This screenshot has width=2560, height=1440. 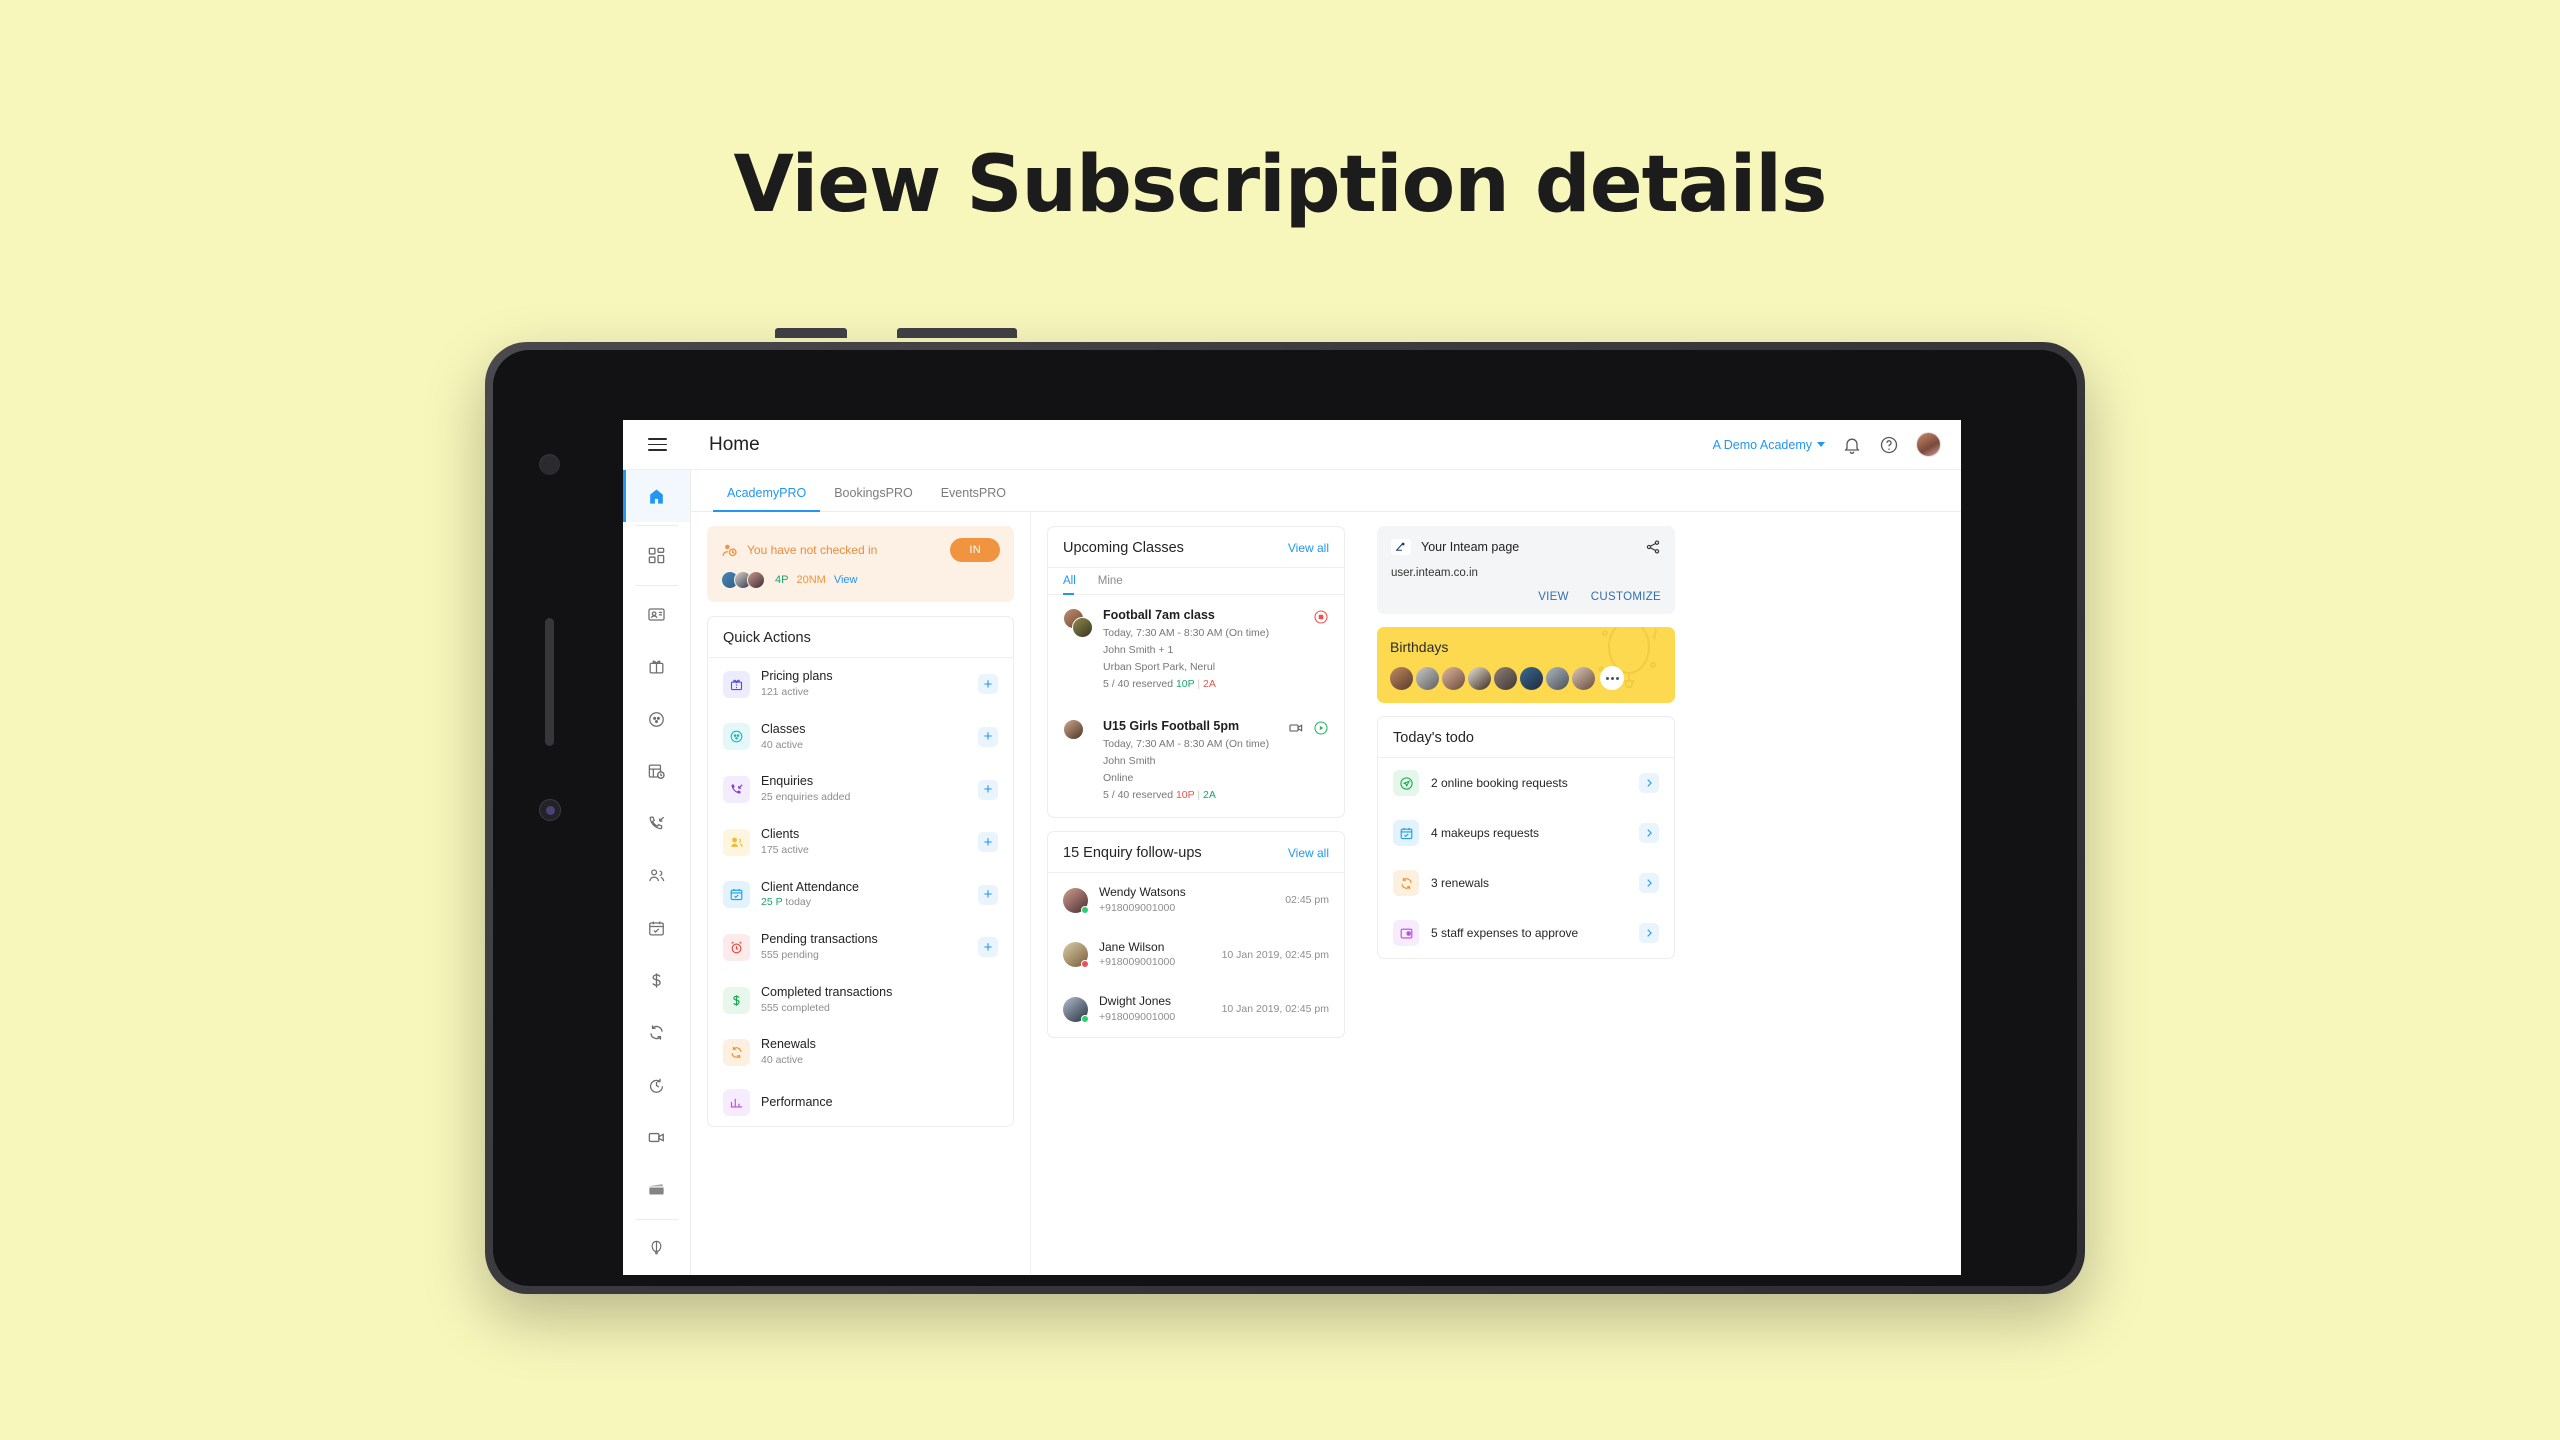 What do you see at coordinates (1296, 728) in the screenshot?
I see `video-icon` at bounding box center [1296, 728].